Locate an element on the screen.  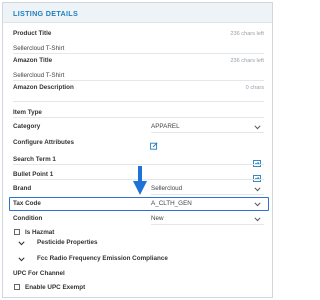
tax-code-highlight is located at coordinates (139, 204).